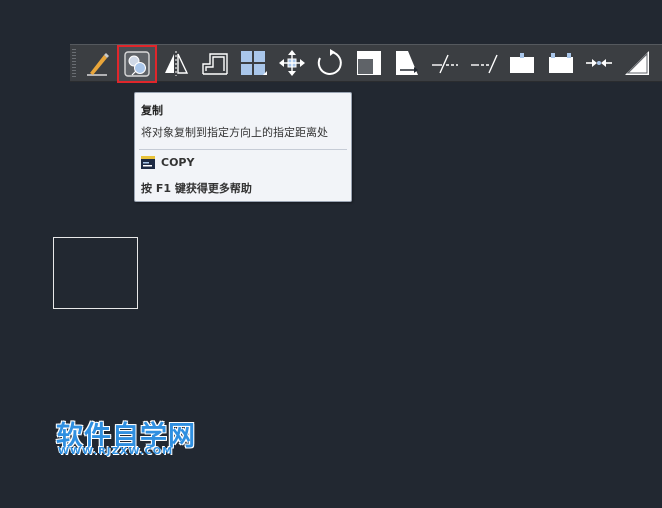  I want to click on extend-button, so click(484, 63).